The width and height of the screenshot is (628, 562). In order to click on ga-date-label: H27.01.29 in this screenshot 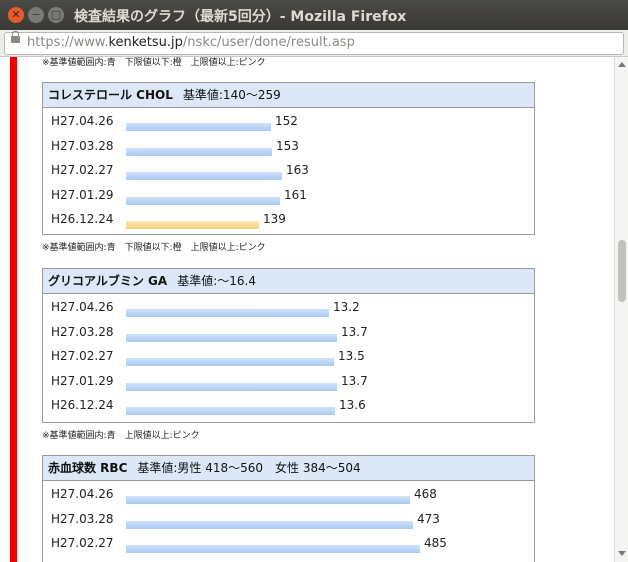, I will do `click(82, 380)`.